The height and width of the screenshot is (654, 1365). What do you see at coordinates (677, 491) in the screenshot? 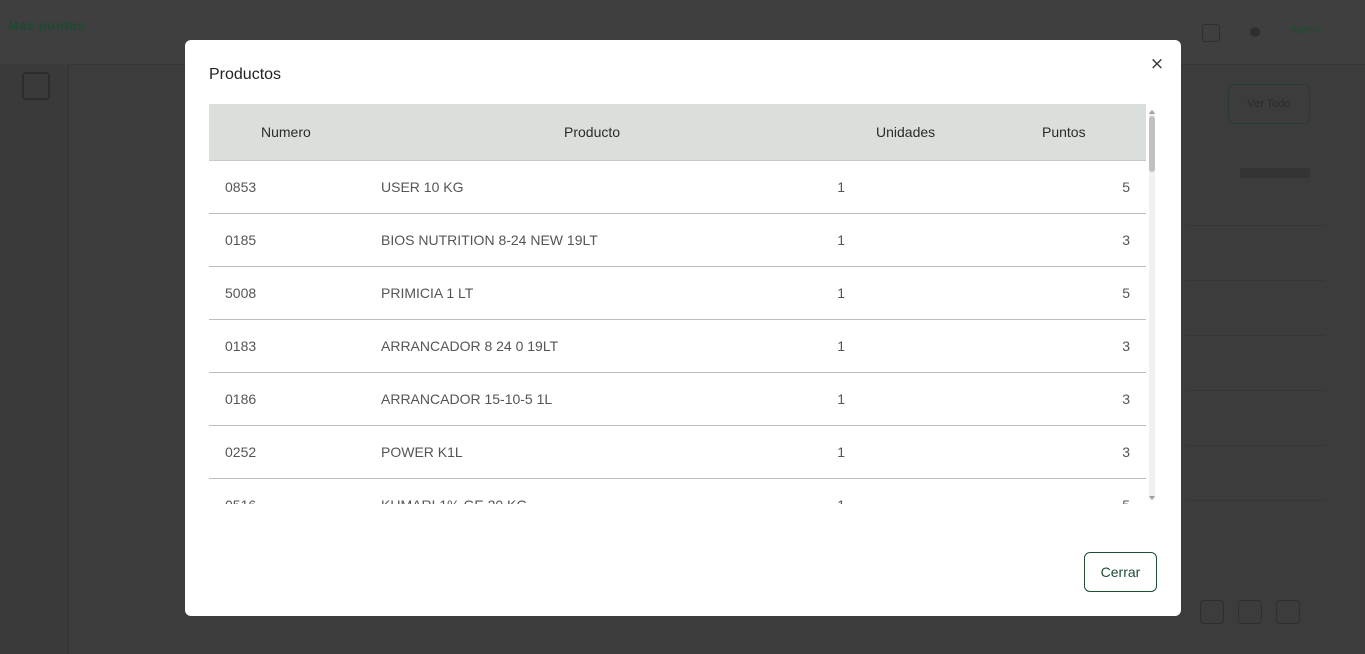
I see `table-row: 0516 KUMARI 1% GE 20 KG 1 5` at bounding box center [677, 491].